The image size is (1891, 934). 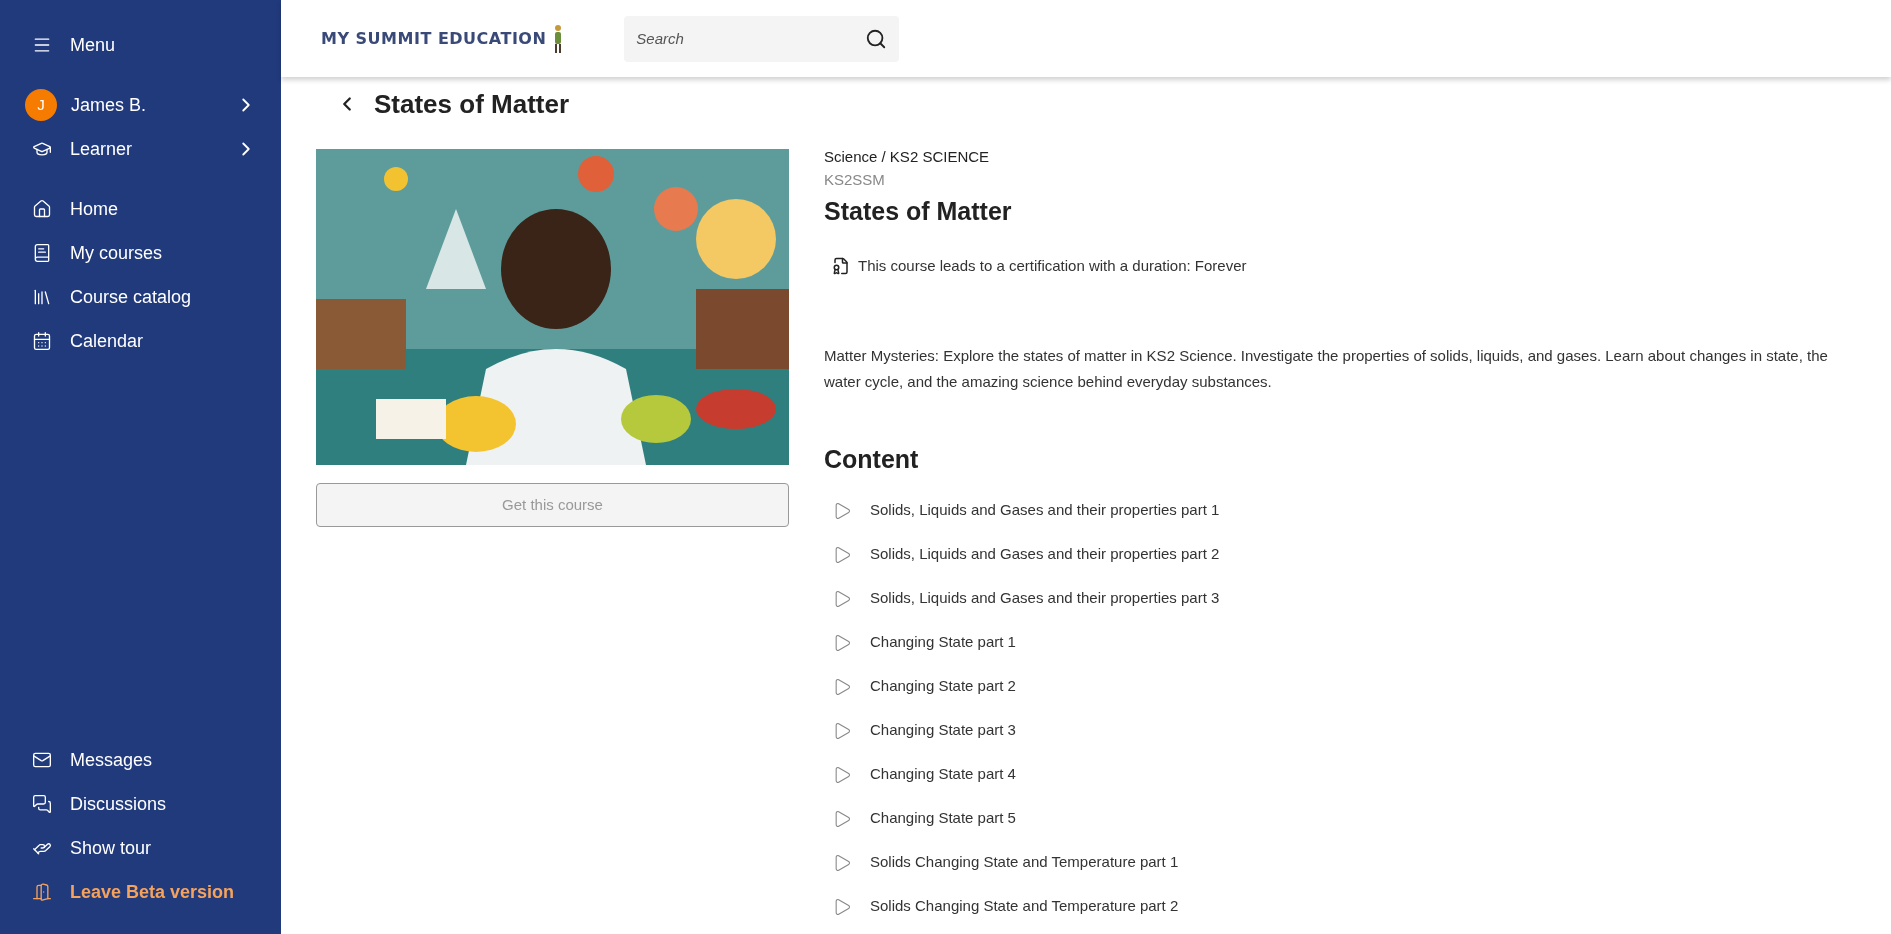 I want to click on course-description: Matter Mysteries: Explore the states of matter in KS2 Science. Investigate the properties of solids, liquids, and gases. Learn about changes in state, the water cycle, and the amazing science behind everyday substances., so click(x=1326, y=369).